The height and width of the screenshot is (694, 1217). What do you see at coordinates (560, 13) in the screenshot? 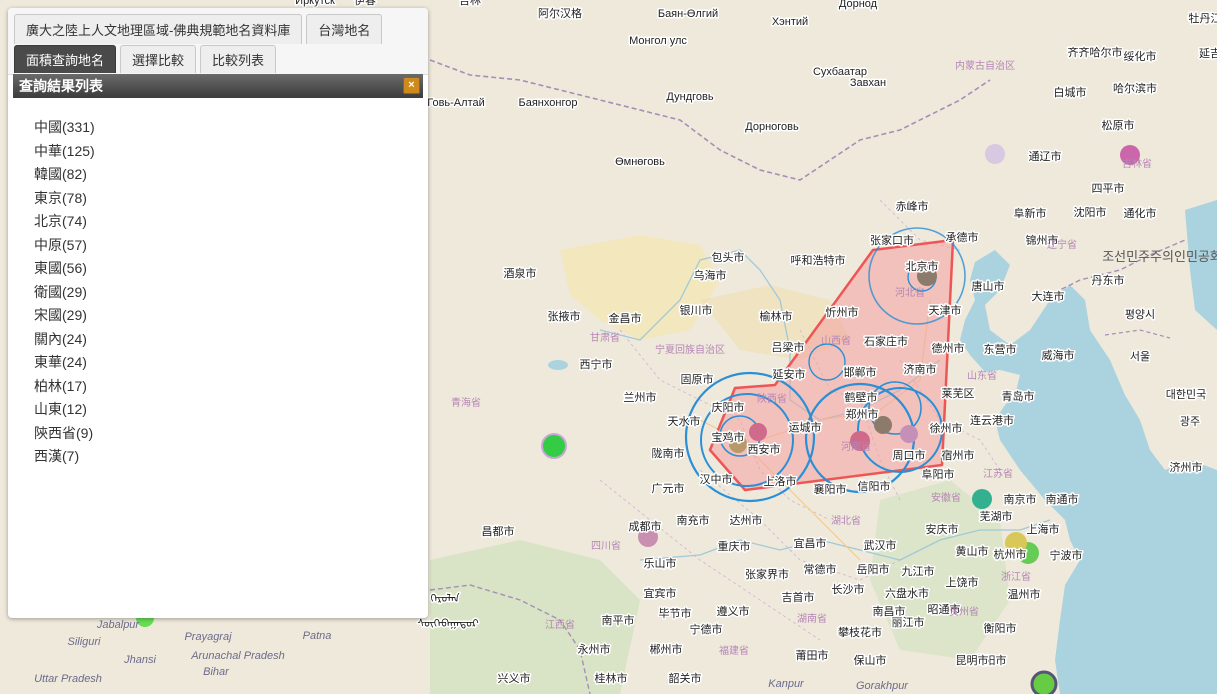
I see `map-label: 阿尔汉格` at bounding box center [560, 13].